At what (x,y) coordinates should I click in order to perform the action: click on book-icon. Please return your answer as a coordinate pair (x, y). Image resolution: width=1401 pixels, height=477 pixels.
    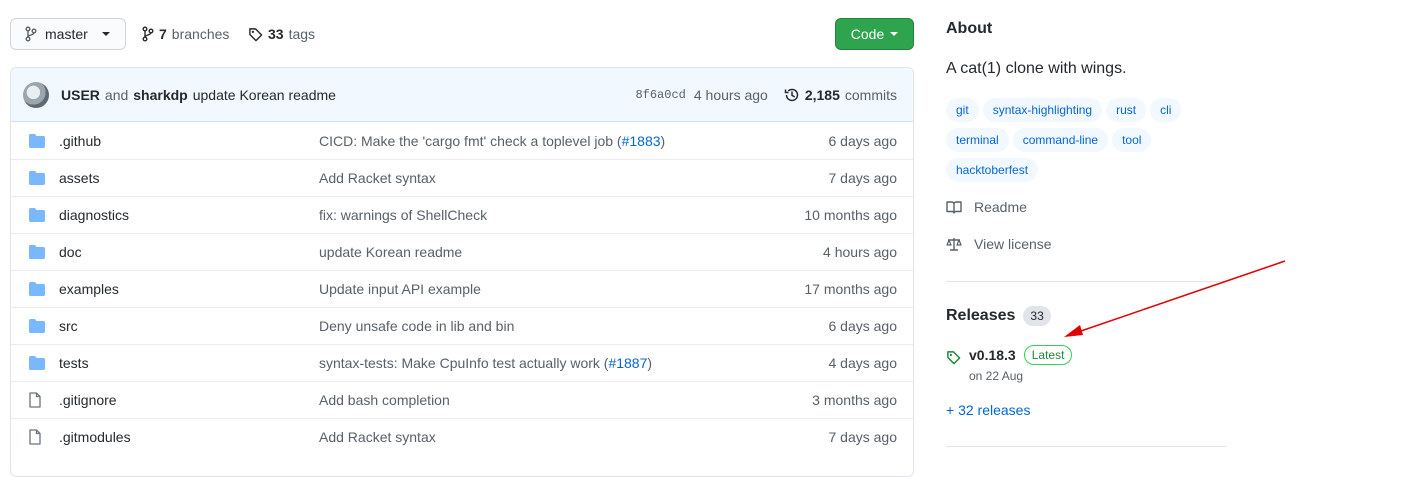
    Looking at the image, I should click on (954, 207).